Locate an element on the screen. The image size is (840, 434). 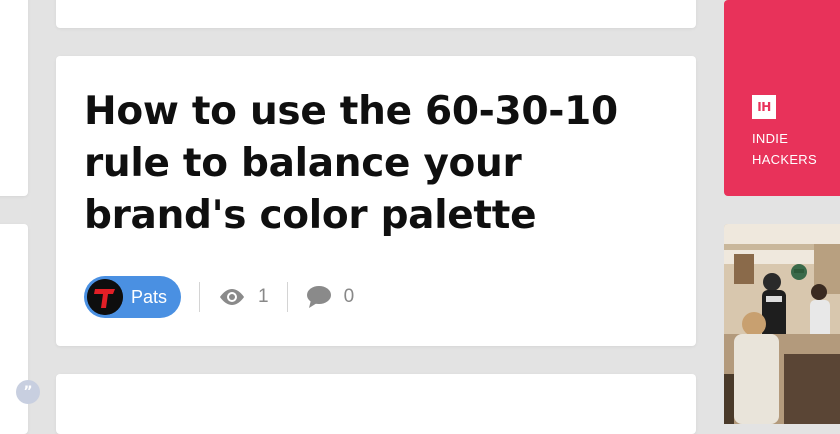
sidebar-photo is located at coordinates (782, 324).